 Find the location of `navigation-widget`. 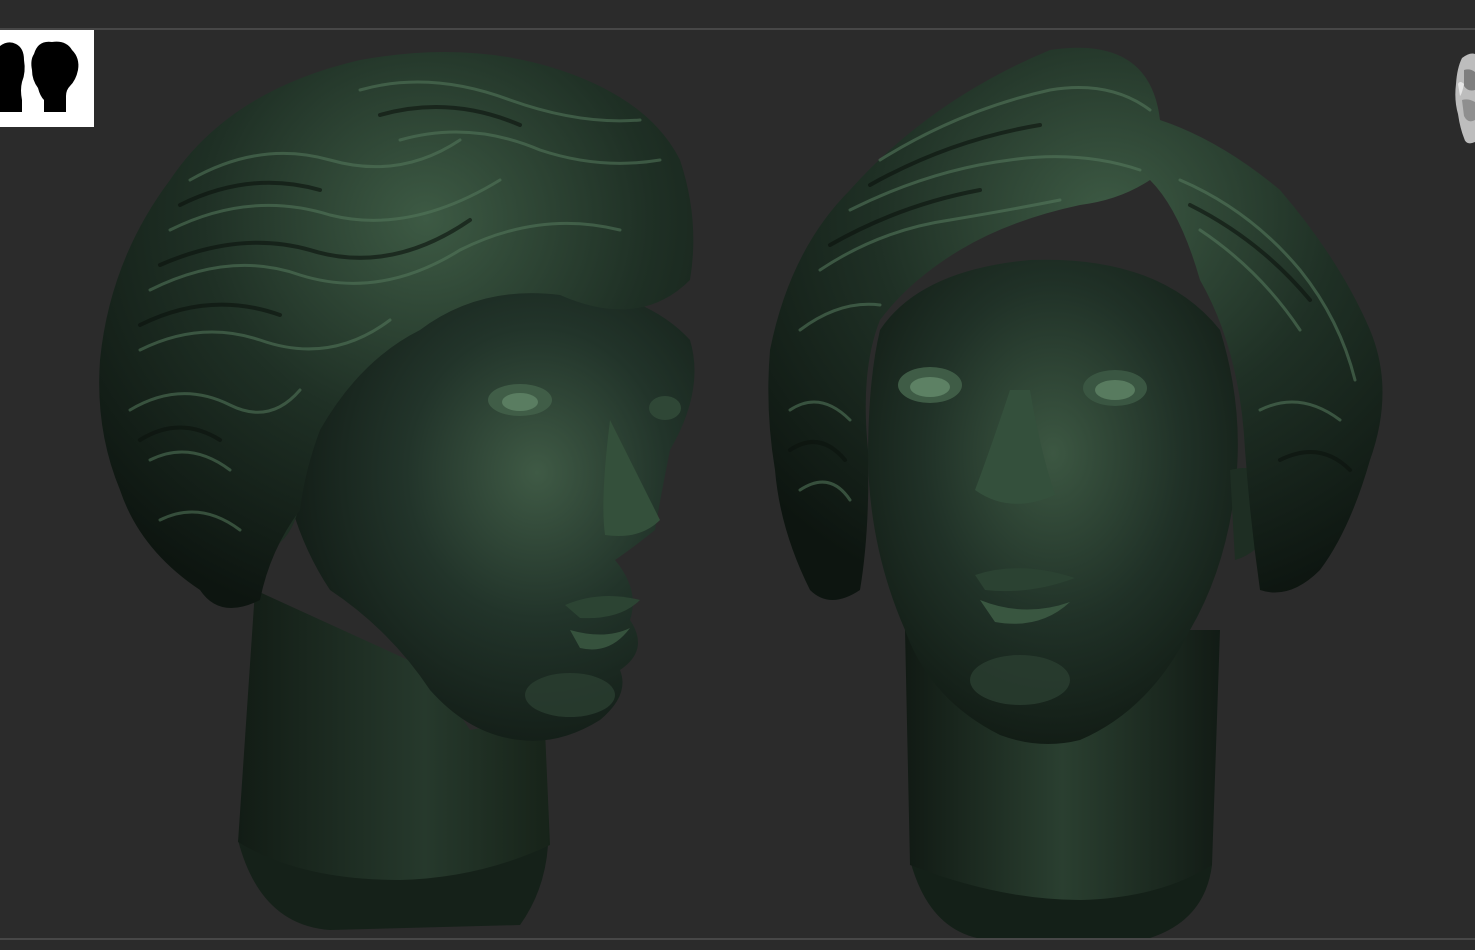

navigation-widget is located at coordinates (1463, 100).